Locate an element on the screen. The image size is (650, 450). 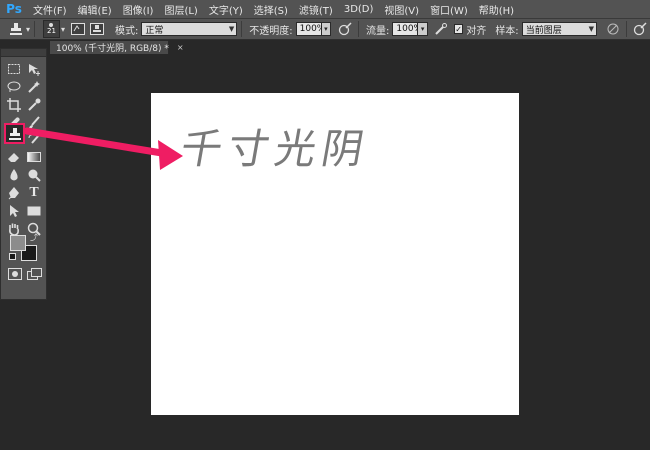
mode-value: 正常 is located at coordinates (154, 30).